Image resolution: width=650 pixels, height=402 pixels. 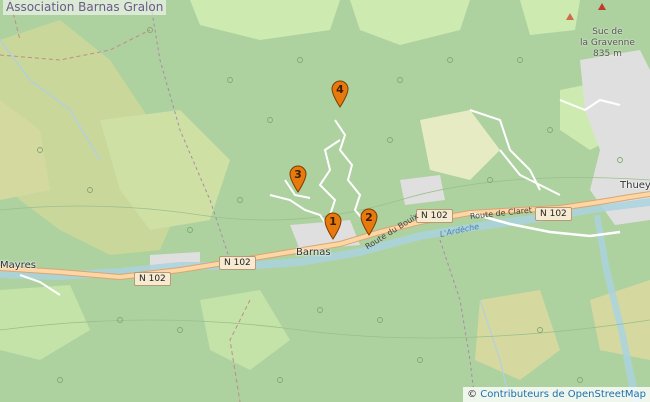 I want to click on marker-number: 1, so click(x=333, y=221).